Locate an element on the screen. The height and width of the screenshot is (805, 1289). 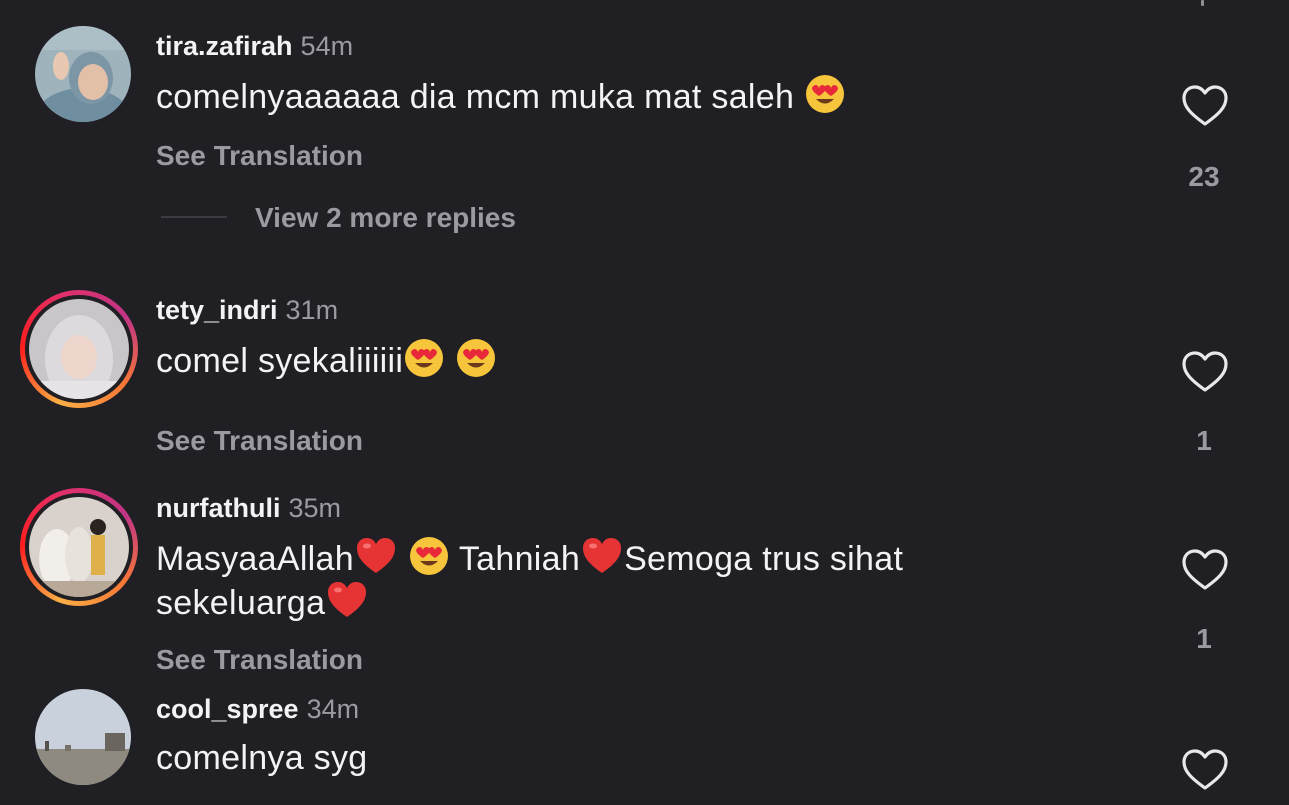
comment-header: cool_spree 34m is located at coordinates (257, 709).